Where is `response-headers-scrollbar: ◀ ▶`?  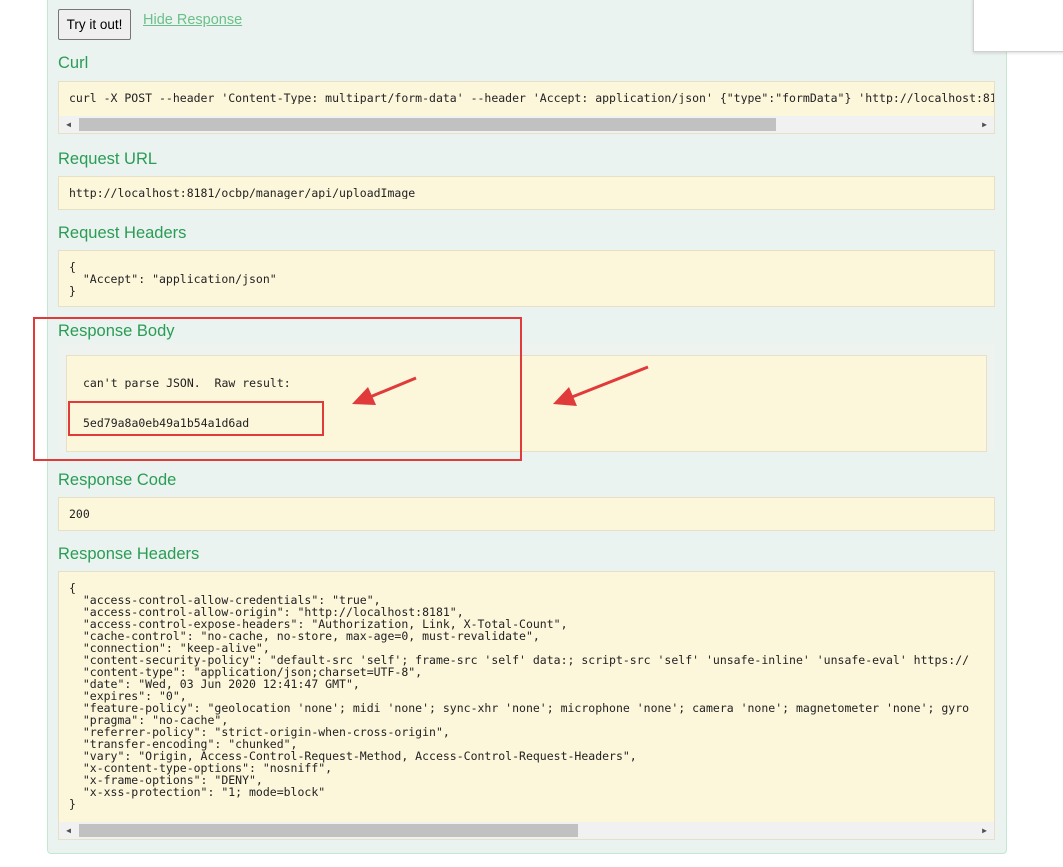
response-headers-scrollbar: ◀ ▶ is located at coordinates (526, 830).